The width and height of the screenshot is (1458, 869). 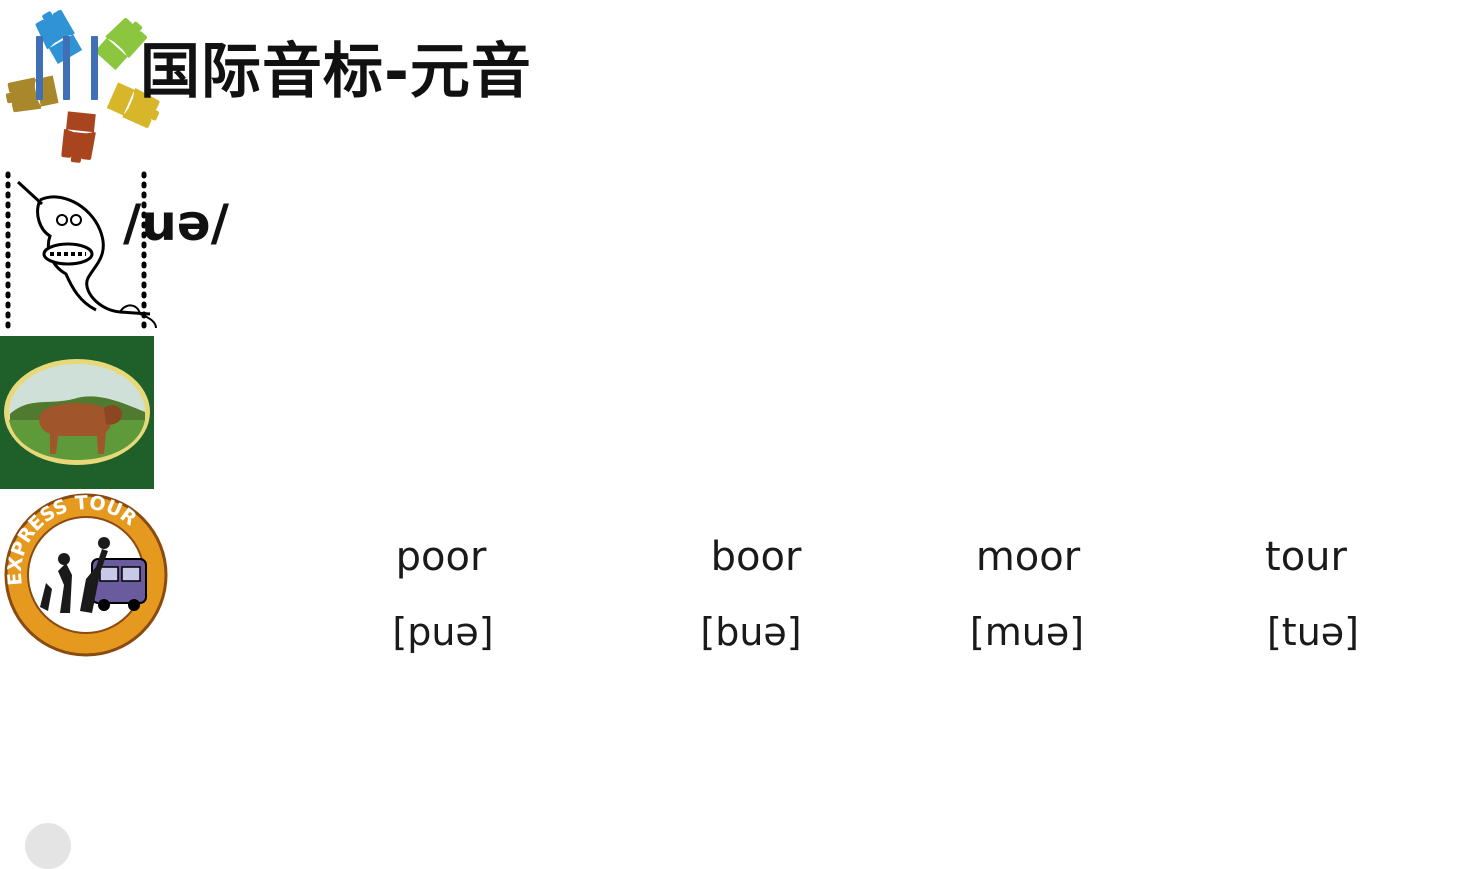 What do you see at coordinates (336, 72) in the screenshot?
I see `page-title: 国际音标-元音` at bounding box center [336, 72].